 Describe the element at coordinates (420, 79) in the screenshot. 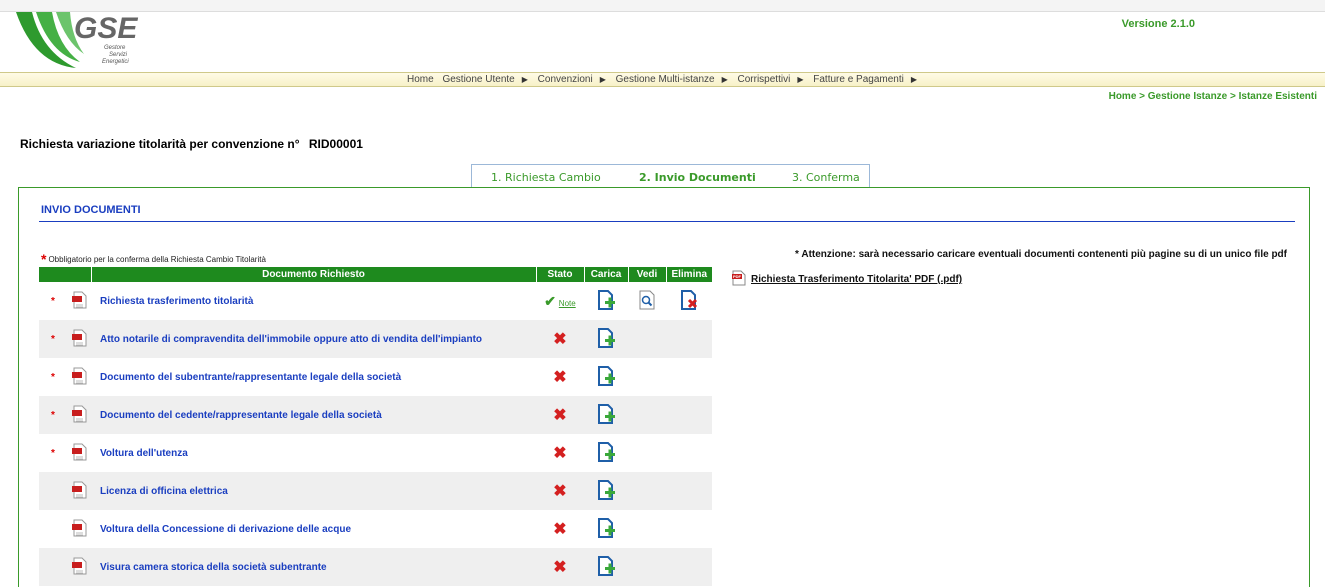

I see `nav-home: Home` at that location.